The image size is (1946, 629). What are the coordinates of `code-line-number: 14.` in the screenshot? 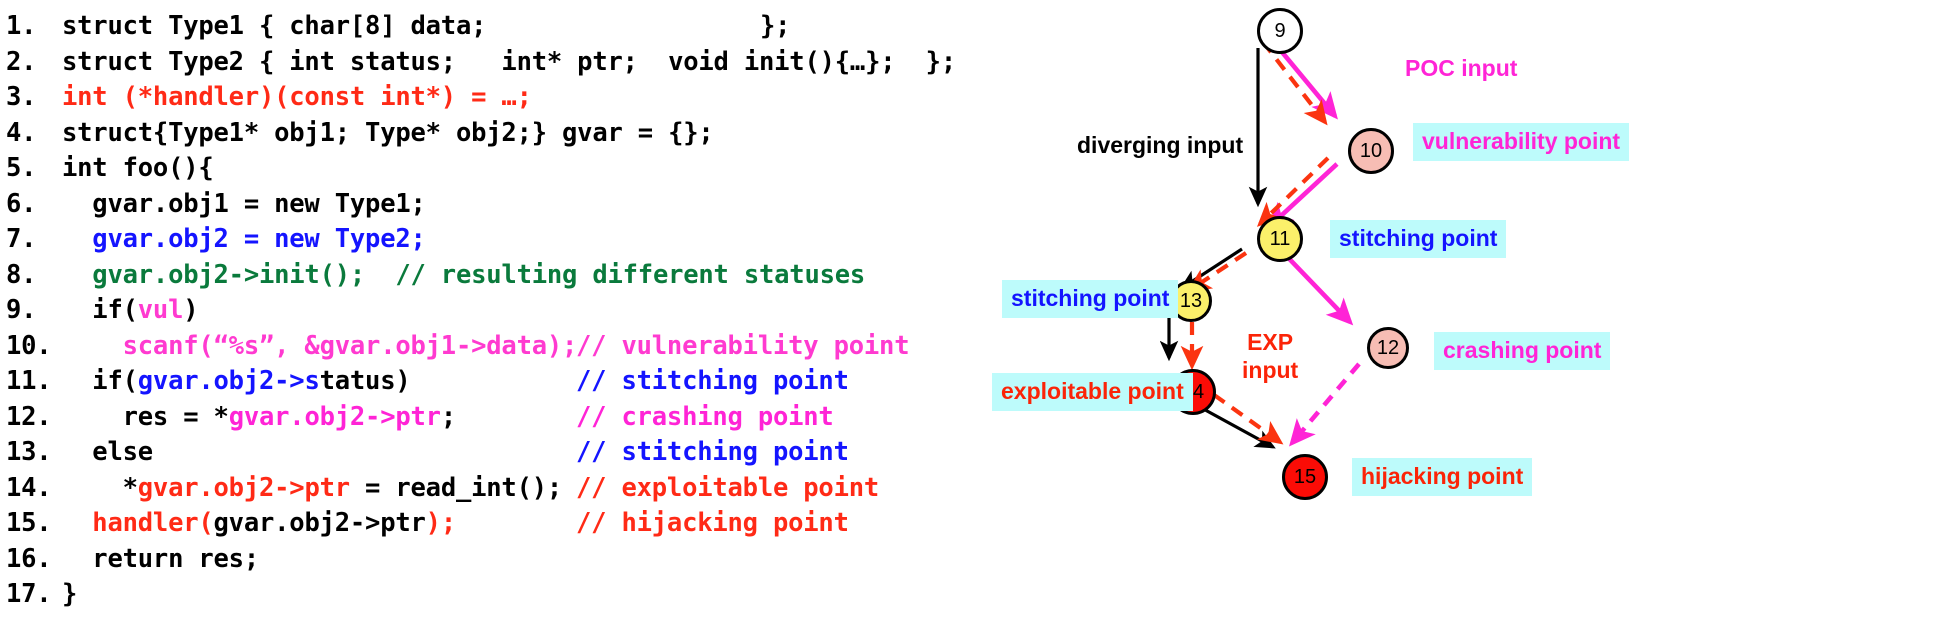 It's located at (29, 487).